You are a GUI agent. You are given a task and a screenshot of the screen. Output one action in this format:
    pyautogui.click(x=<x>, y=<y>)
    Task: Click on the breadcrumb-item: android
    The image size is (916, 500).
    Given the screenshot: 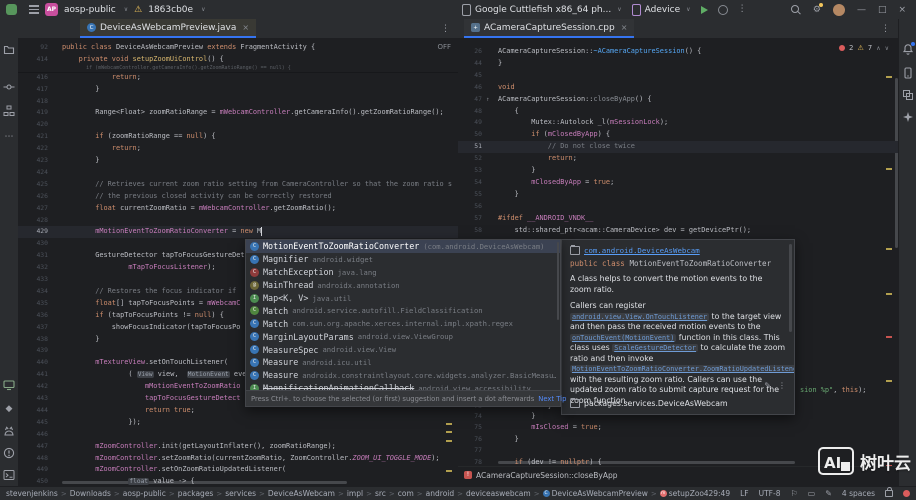 What is the action you would take?
    pyautogui.click(x=440, y=493)
    